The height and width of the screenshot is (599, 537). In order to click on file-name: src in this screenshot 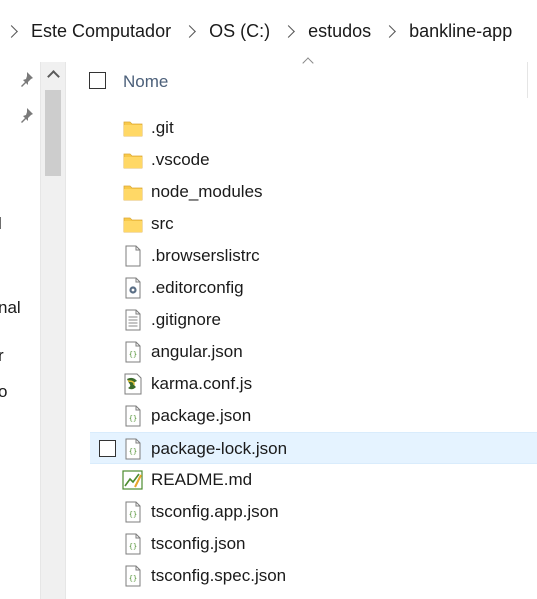, I will do `click(162, 223)`.